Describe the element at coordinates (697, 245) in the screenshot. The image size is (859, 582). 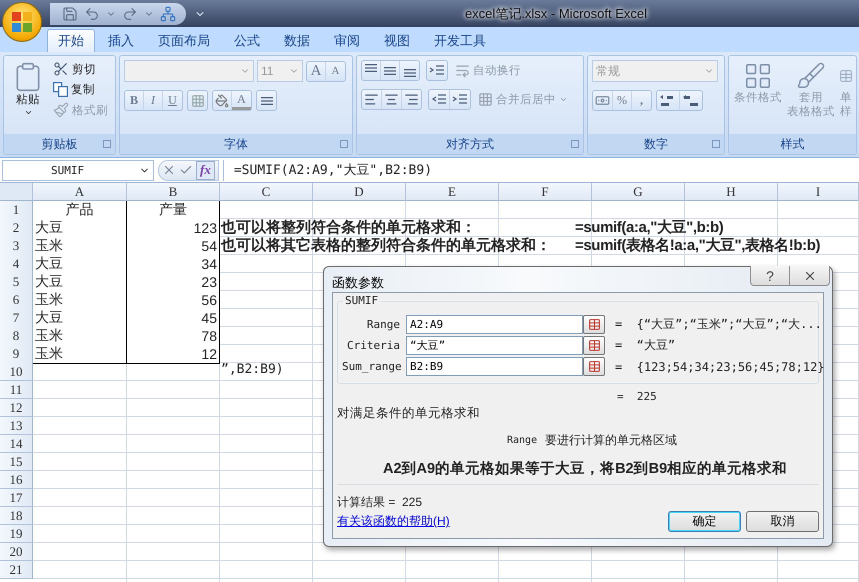
I see `note-formula: =sumif(表格名!a:a,"大豆",表格名!b:b)` at that location.